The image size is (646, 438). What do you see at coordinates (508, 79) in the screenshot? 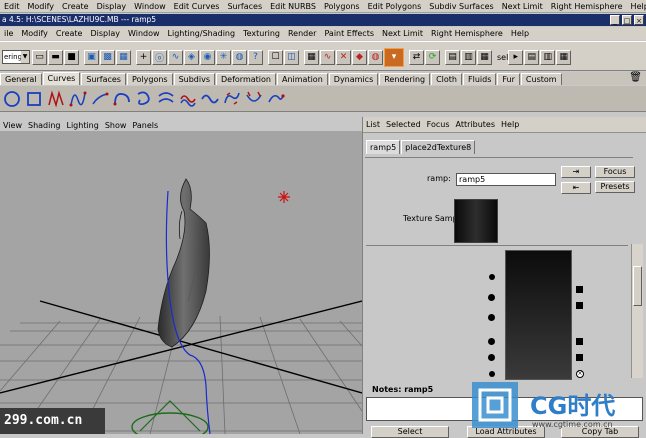
I see `shelf-tab-fur: Fur` at bounding box center [508, 79].